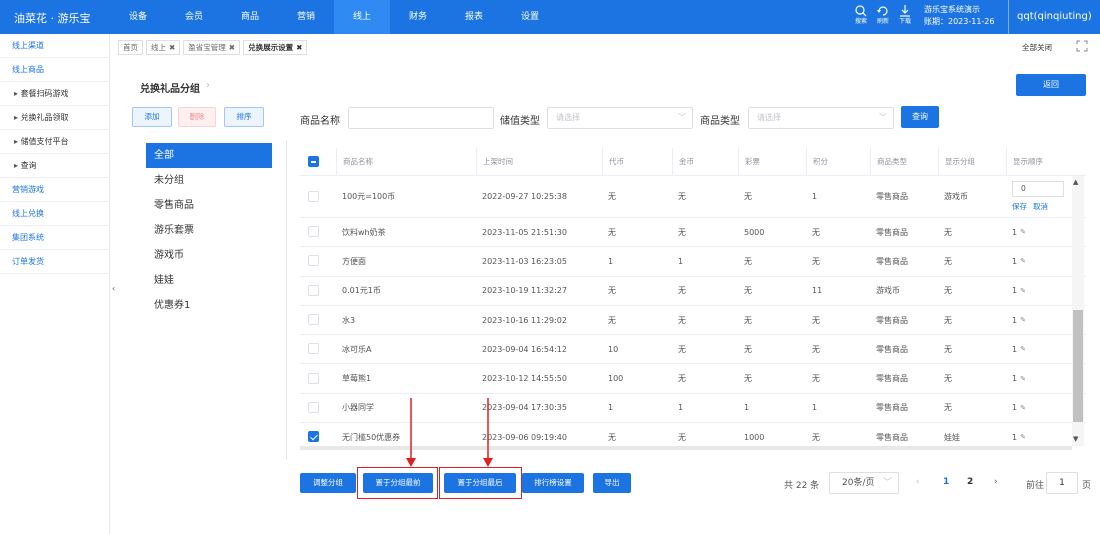 This screenshot has width=1100, height=534. I want to click on table-row: 方便面 2023-11-03 16:23:05 1 1 无无零售商品无 1 ✎, so click(693, 262).